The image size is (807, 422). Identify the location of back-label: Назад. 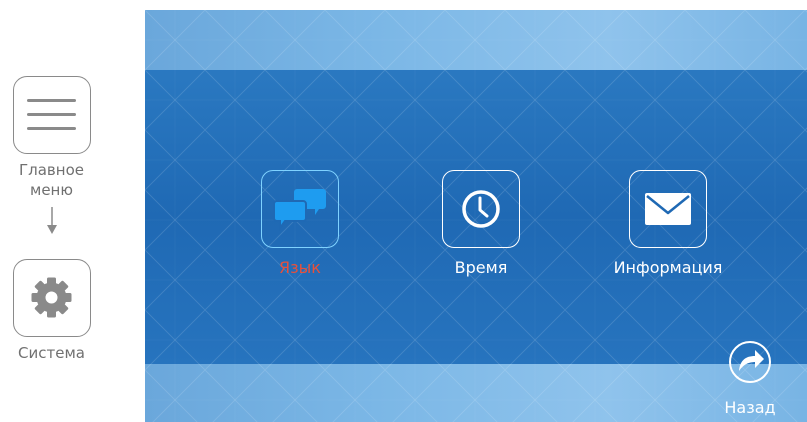
(750, 408).